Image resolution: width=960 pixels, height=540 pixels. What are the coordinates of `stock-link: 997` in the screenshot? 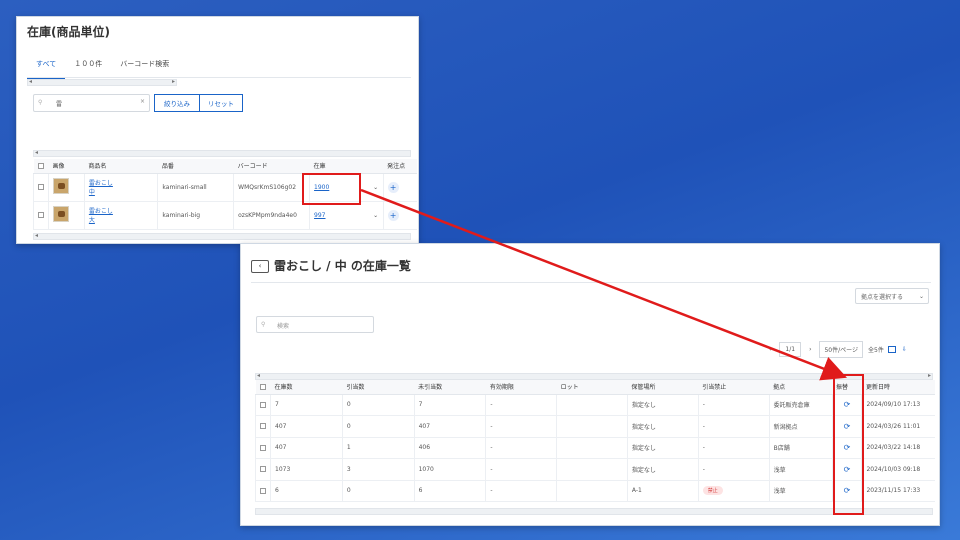 It's located at (319, 215).